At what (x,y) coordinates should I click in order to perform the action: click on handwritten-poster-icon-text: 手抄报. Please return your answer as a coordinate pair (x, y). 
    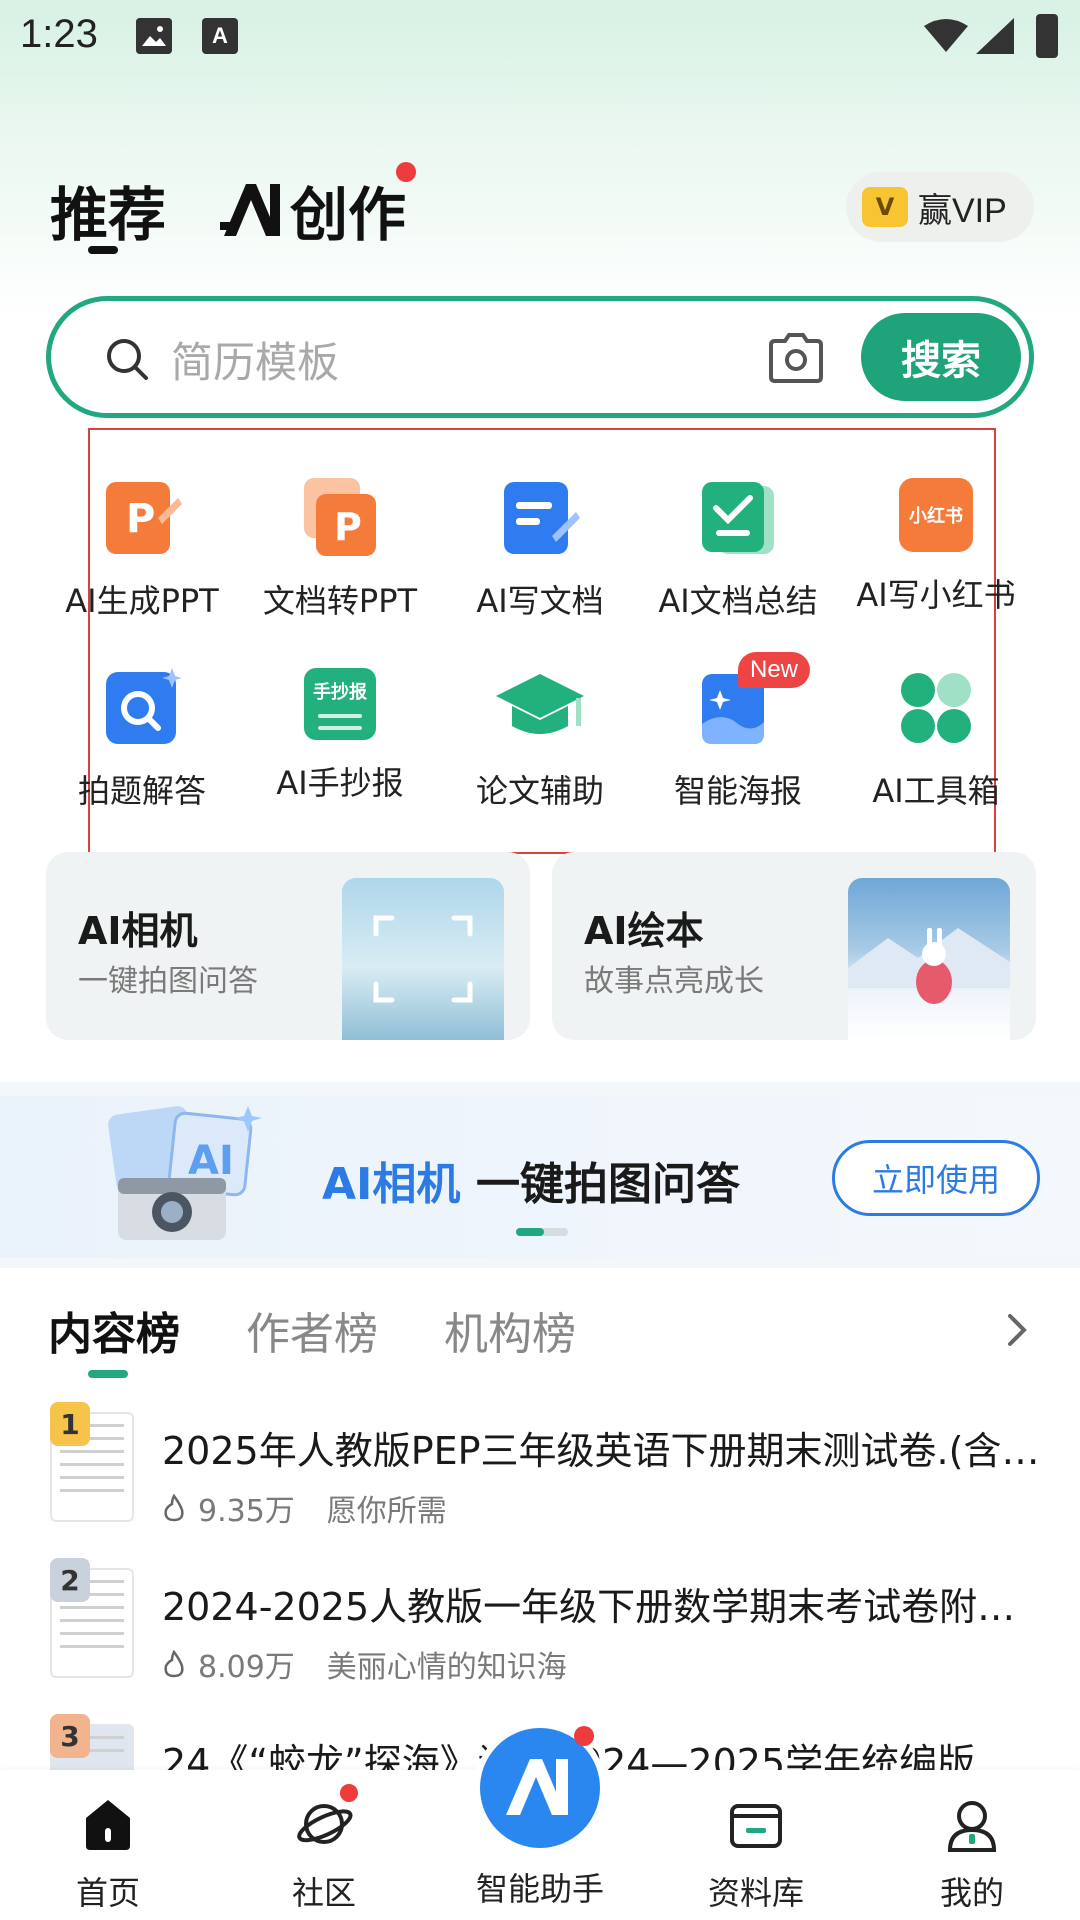
    Looking at the image, I should click on (340, 692).